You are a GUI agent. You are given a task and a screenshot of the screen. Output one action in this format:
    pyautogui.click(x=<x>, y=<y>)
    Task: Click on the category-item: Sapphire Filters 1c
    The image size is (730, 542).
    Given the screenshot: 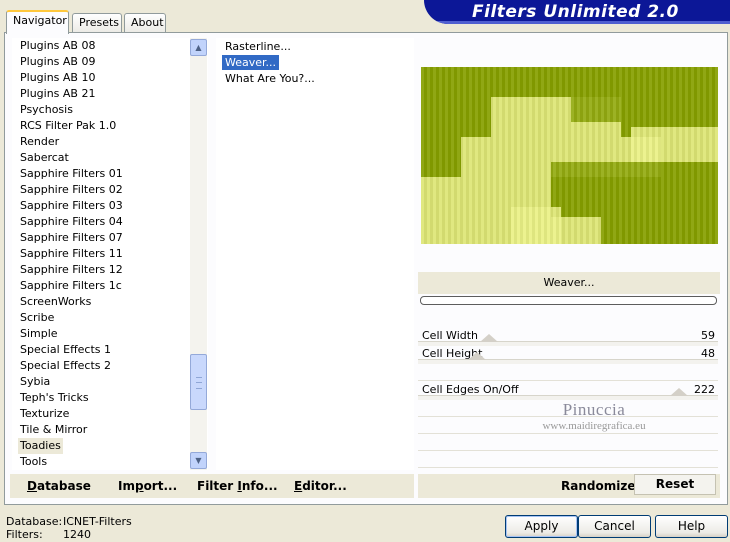 What is the action you would take?
    pyautogui.click(x=71, y=286)
    